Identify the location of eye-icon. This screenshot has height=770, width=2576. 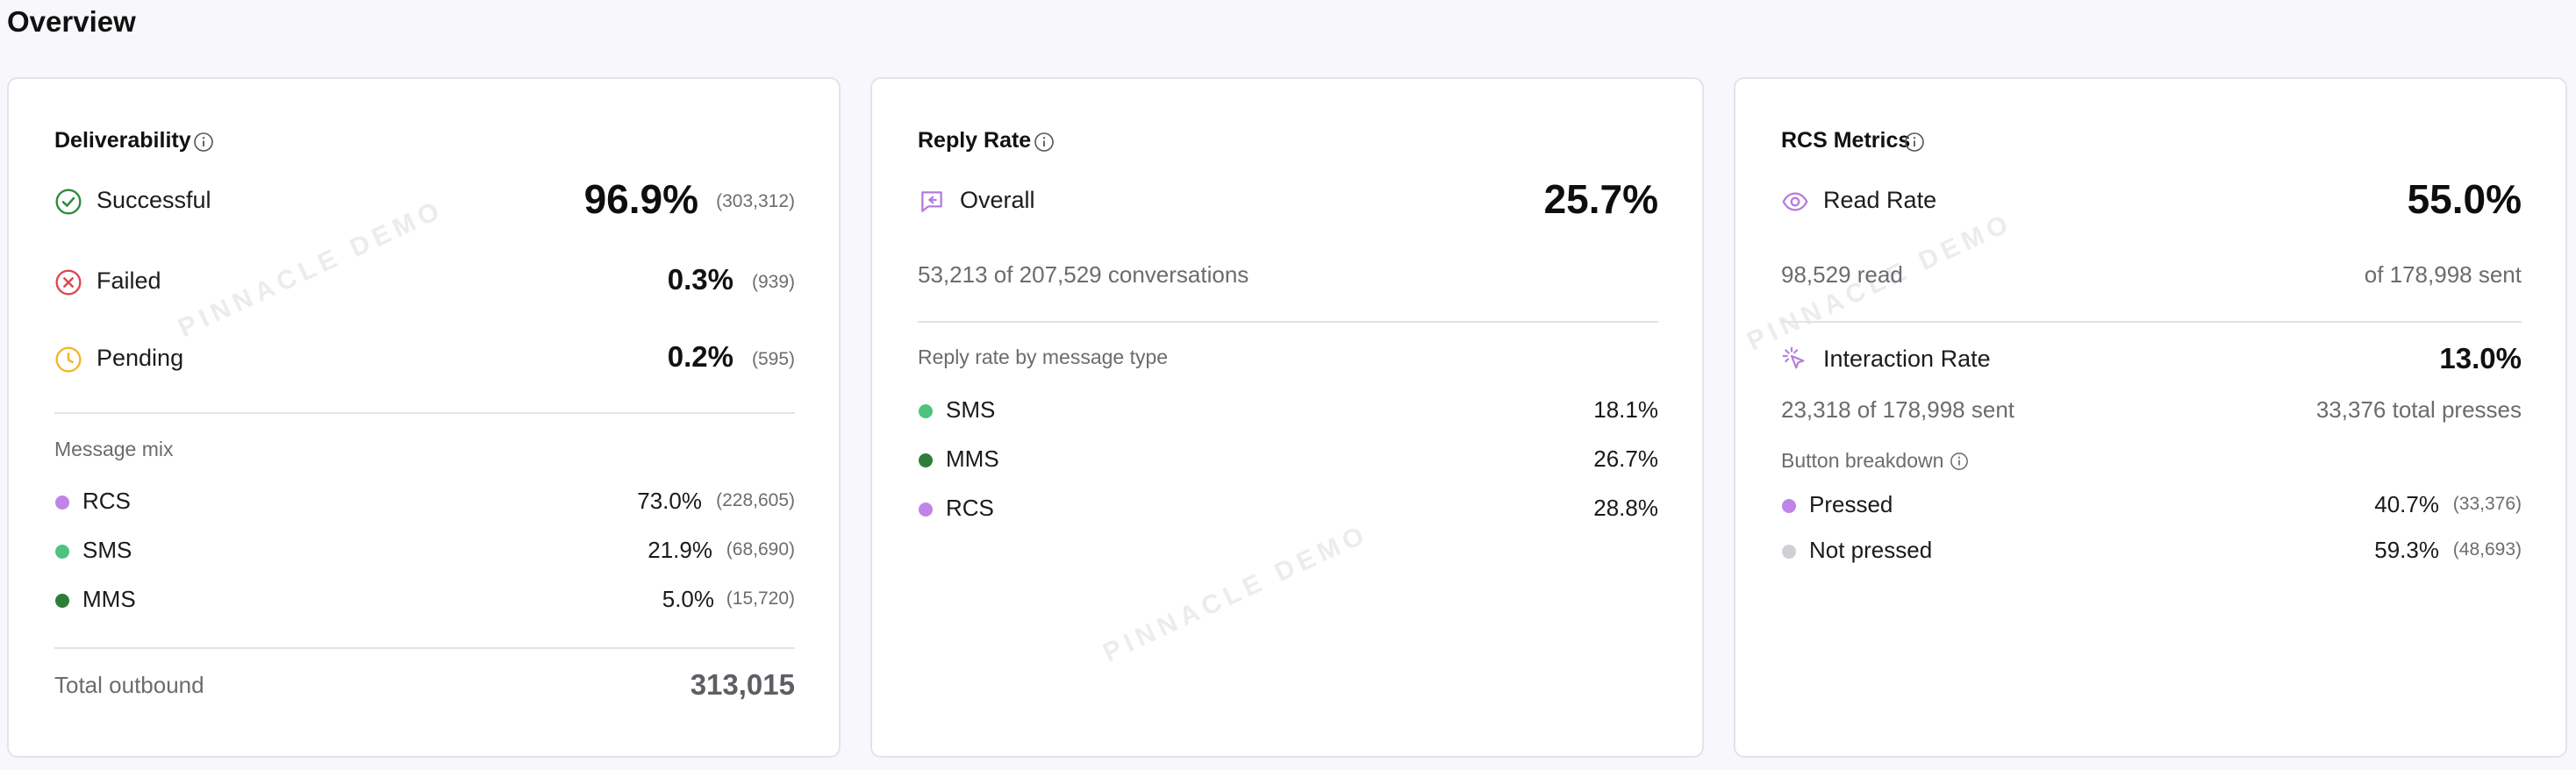
(1795, 201).